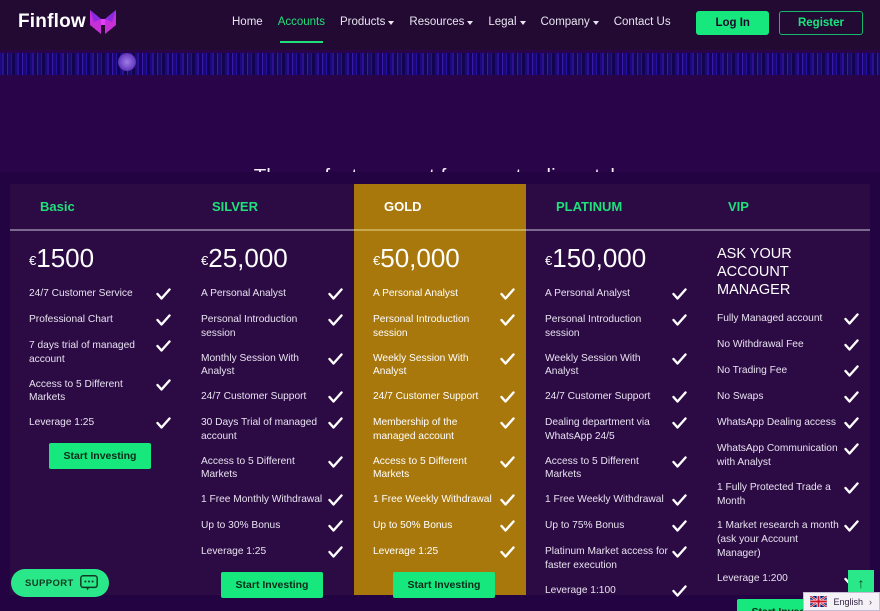 The width and height of the screenshot is (880, 611). Describe the element at coordinates (250, 365) in the screenshot. I see `feature-text: Monthly Session With Analyst` at that location.